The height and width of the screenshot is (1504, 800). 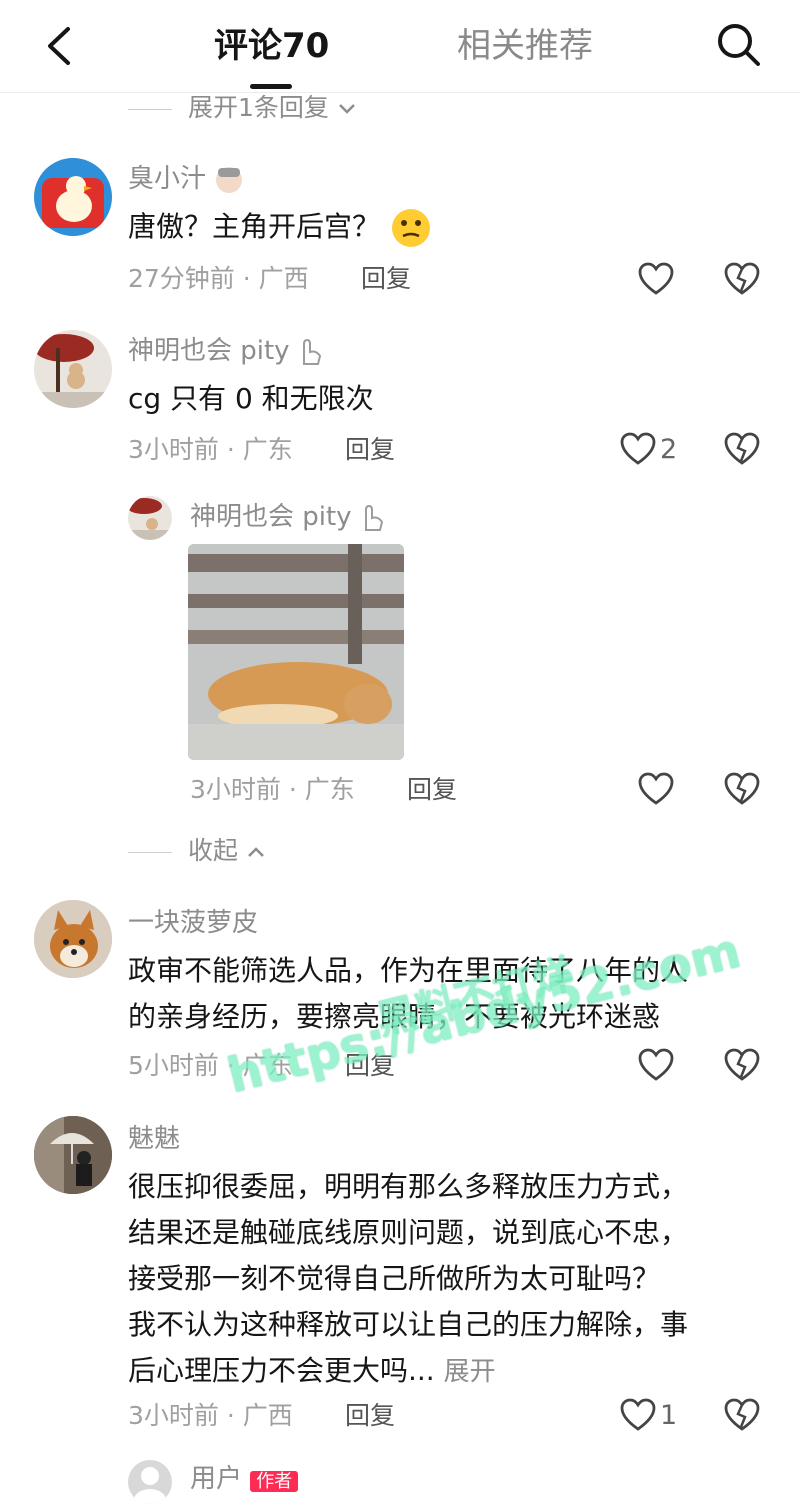 What do you see at coordinates (258, 107) in the screenshot?
I see `expand-replies-label: 展开1条回复` at bounding box center [258, 107].